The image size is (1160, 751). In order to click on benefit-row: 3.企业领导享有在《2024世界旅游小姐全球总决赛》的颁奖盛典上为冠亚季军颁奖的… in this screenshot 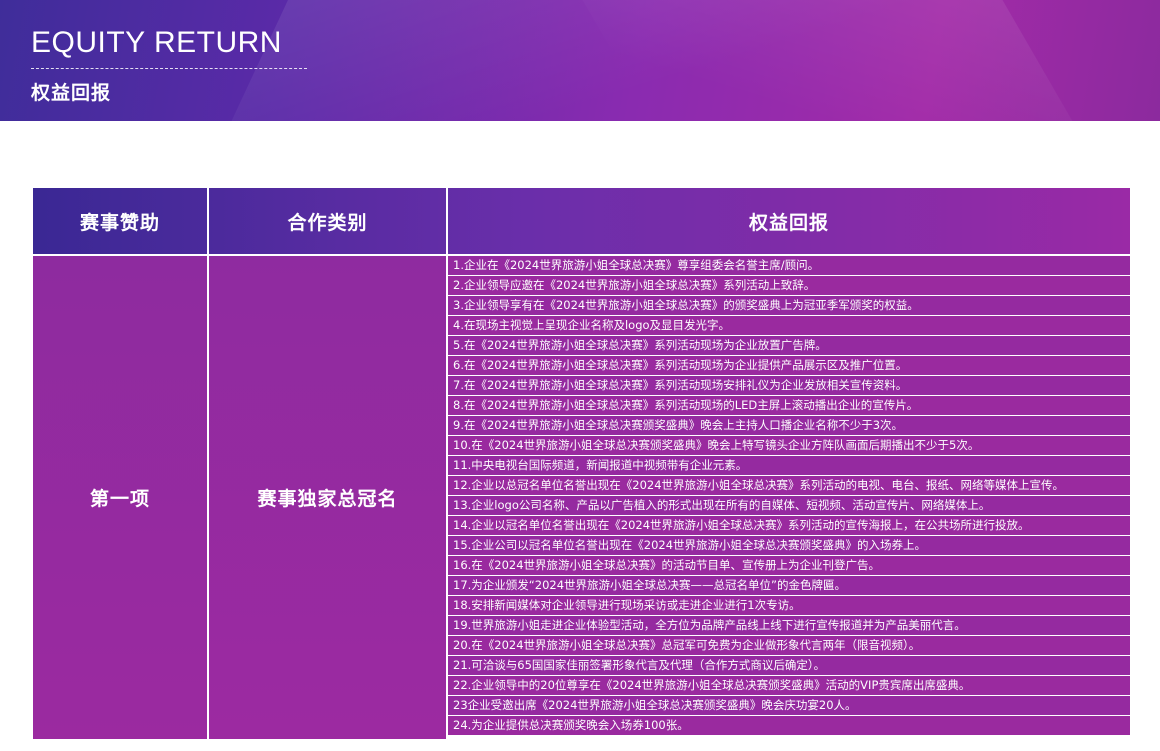, I will do `click(789, 306)`.